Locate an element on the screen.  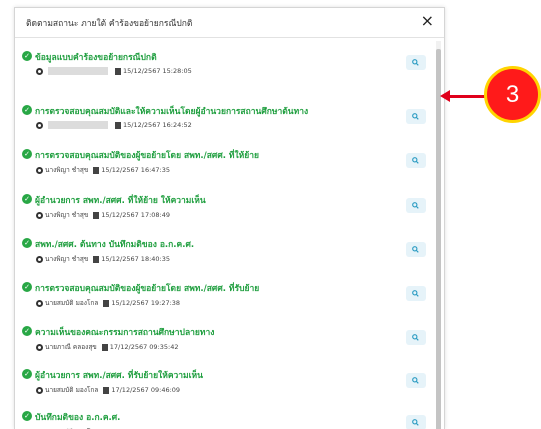
modal-title: ติดตามสถานะ ภายใต้ คำร้องขอย้ายกรณีปกติ is located at coordinates (109, 23).